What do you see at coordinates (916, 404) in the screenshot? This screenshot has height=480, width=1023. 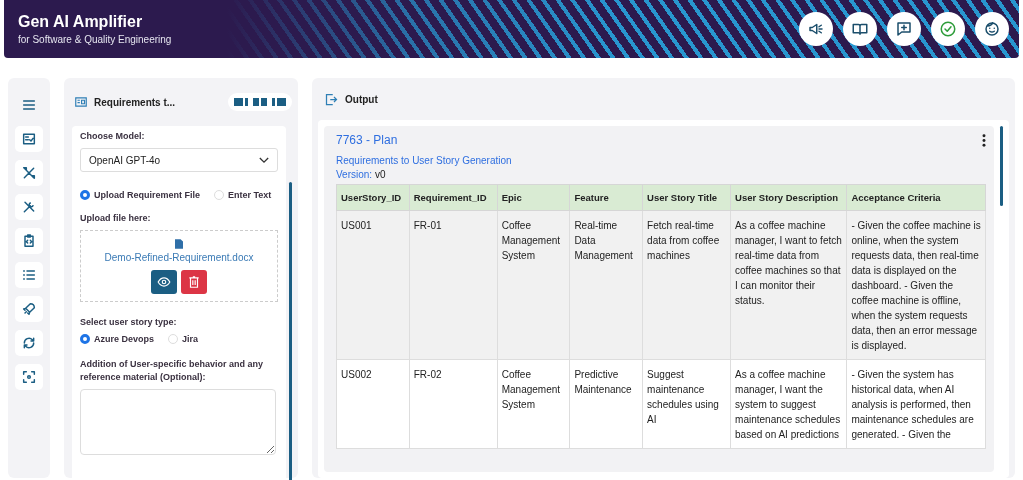 I see `table-cell: - Given the system has historical data, when AI analysis is performed, then maintenance schedules are generated. - Given the` at bounding box center [916, 404].